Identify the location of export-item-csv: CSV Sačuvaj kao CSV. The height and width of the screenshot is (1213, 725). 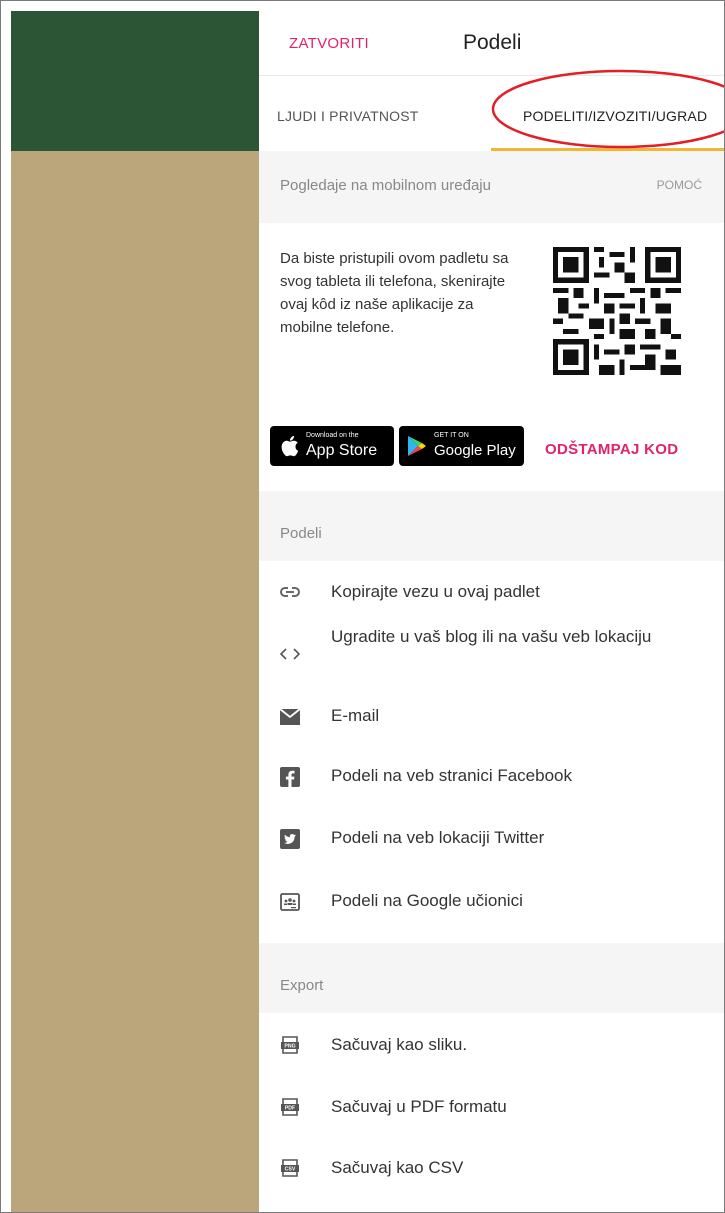
(491, 1169).